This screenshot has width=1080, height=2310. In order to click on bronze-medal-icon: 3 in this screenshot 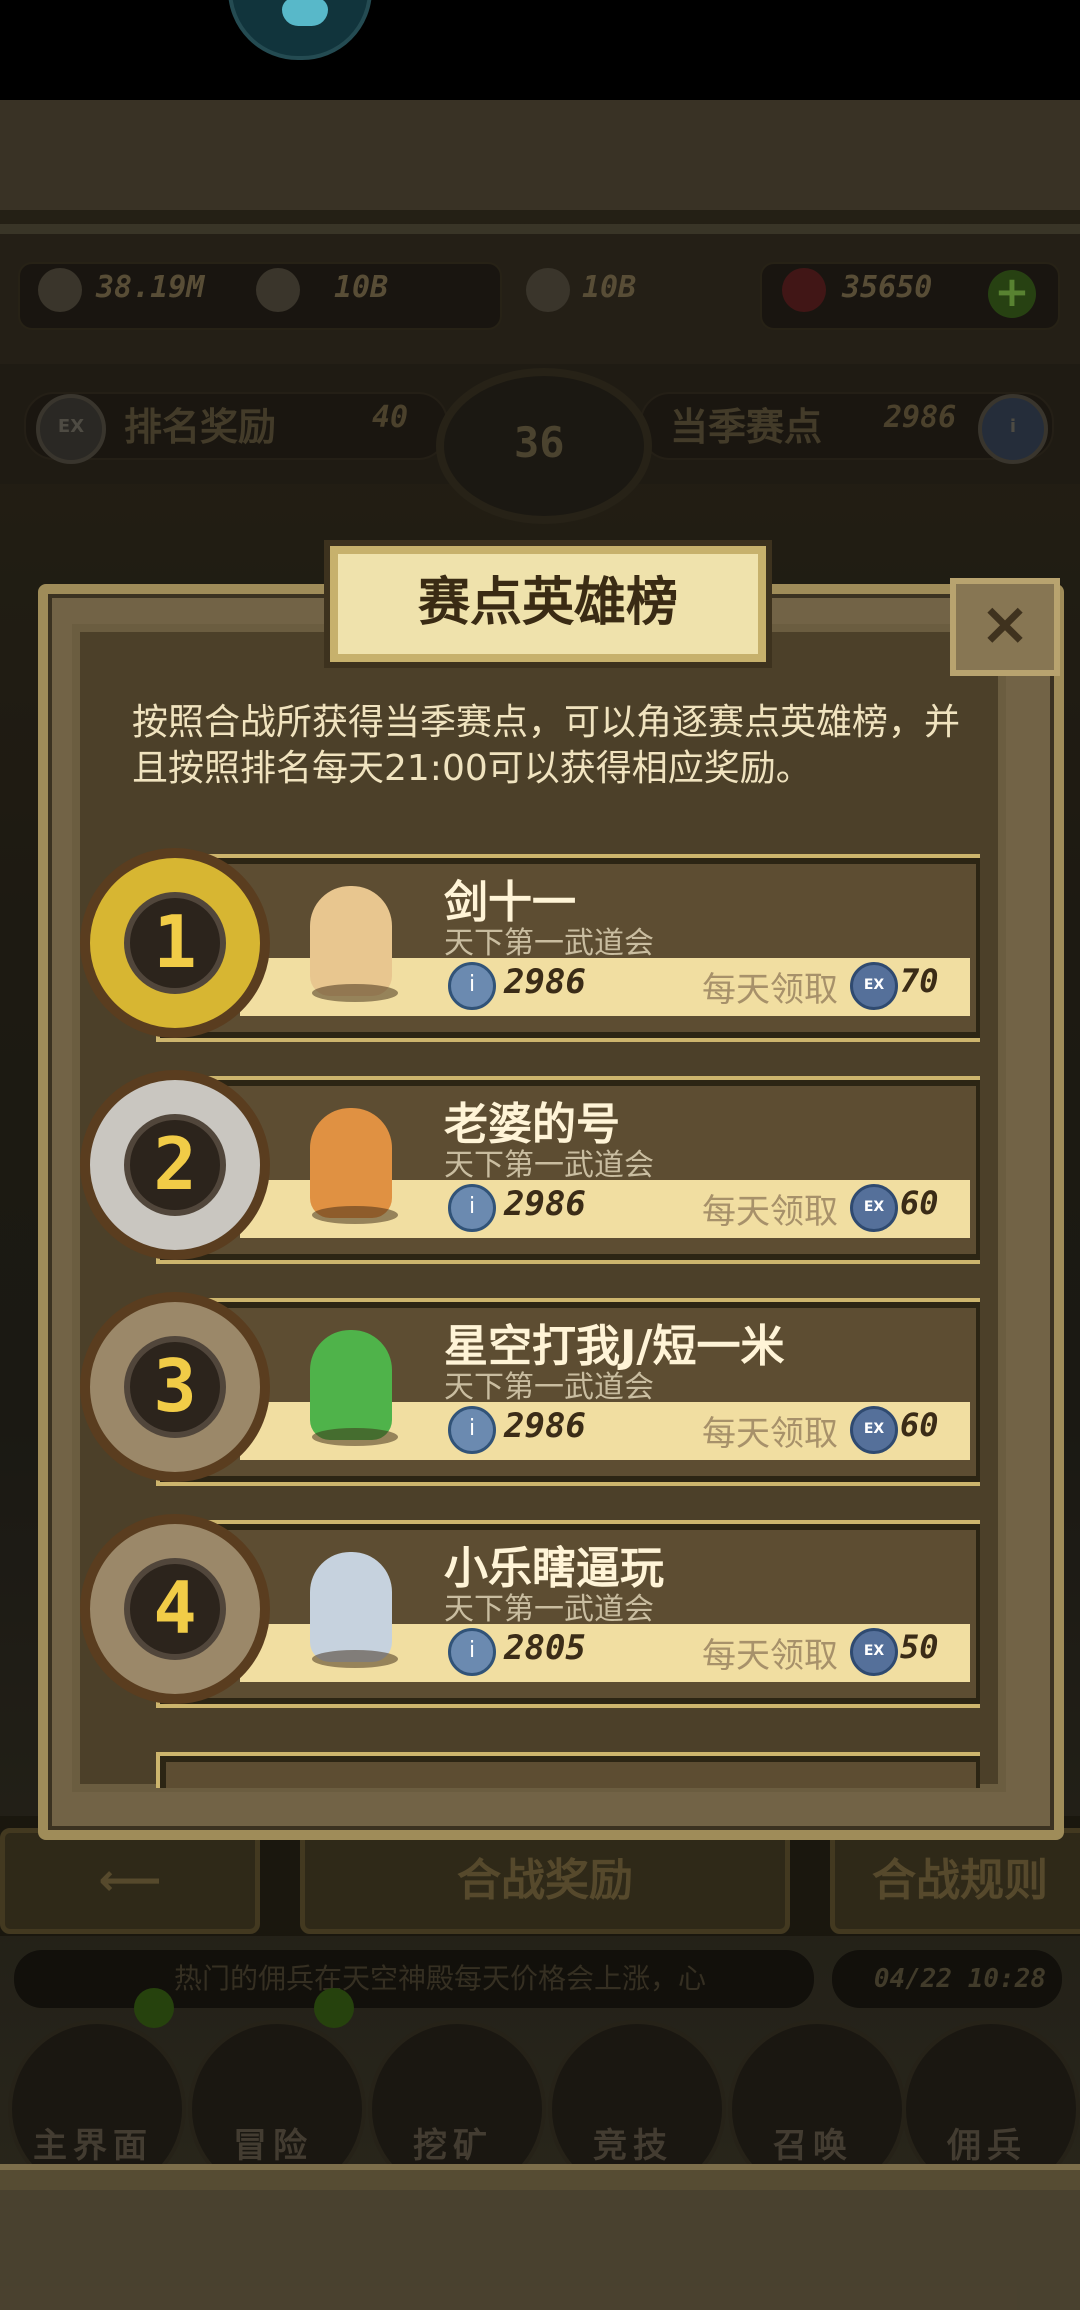, I will do `click(175, 1387)`.